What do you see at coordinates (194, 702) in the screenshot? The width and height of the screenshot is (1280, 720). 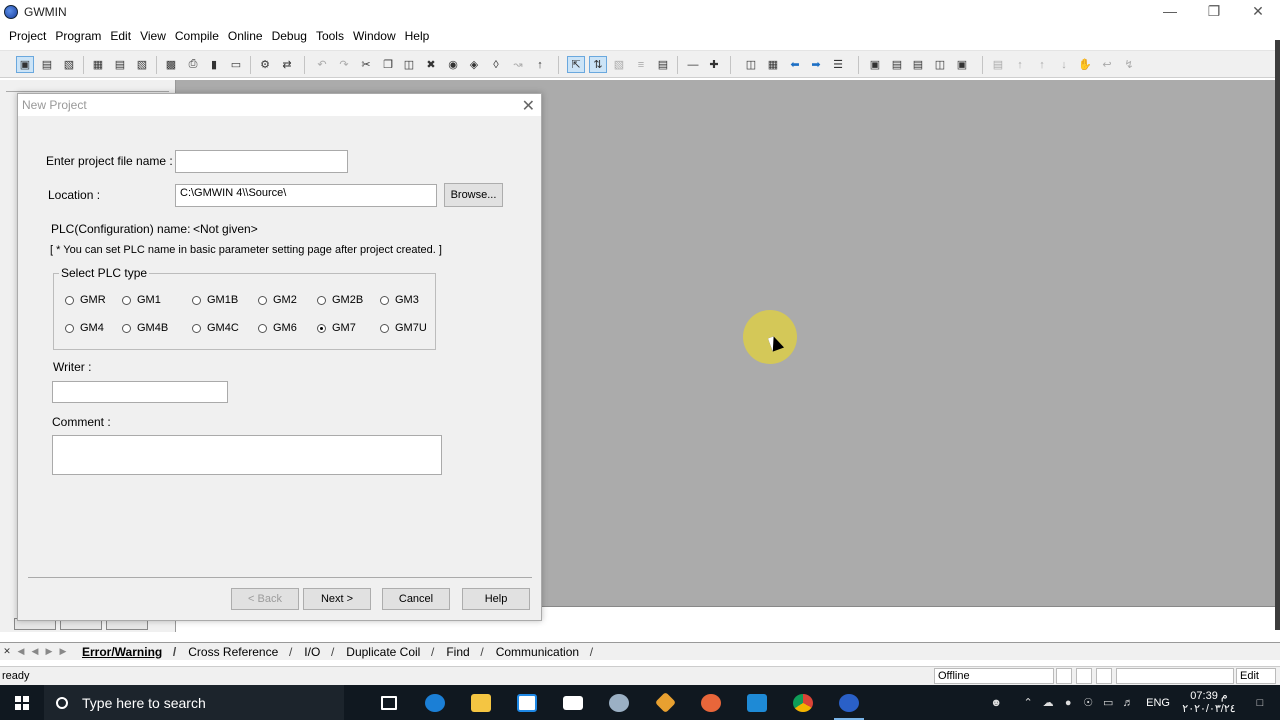 I see `taskbar-search: Type here to search` at bounding box center [194, 702].